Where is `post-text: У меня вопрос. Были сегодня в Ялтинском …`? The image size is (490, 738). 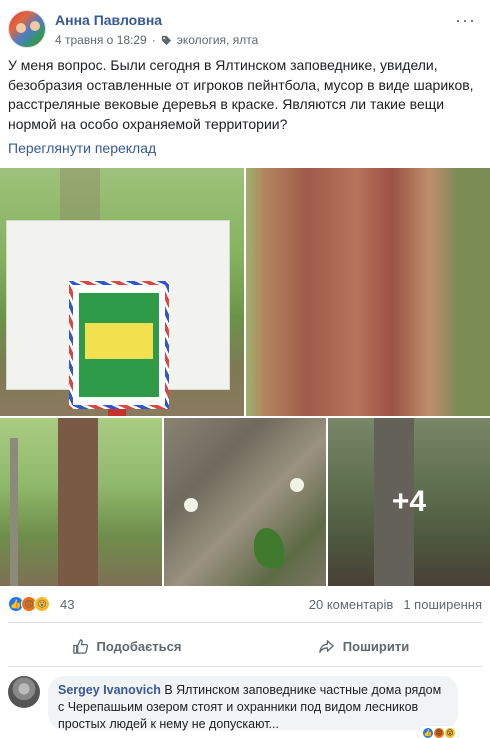 post-text: У меня вопрос. Были сегодня в Ялтинском … is located at coordinates (241, 94).